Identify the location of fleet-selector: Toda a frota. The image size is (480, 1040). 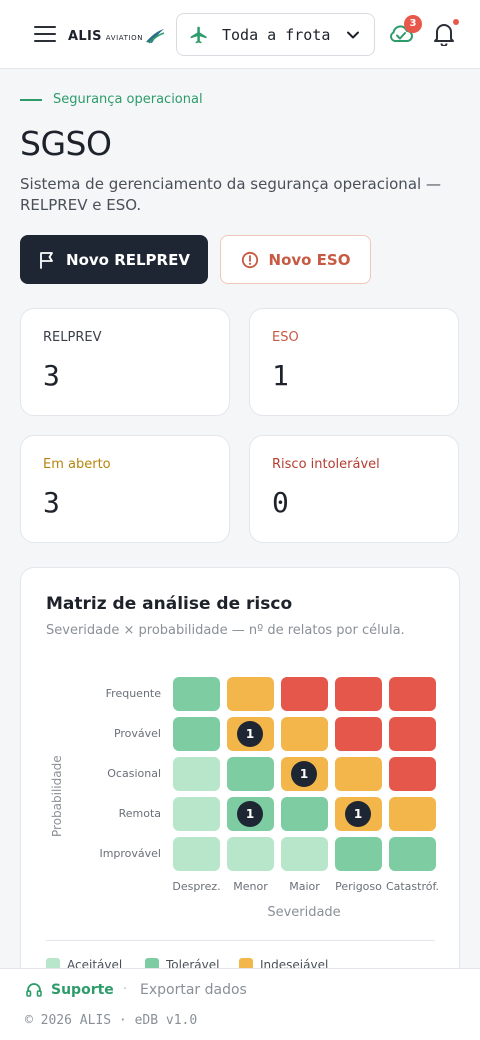
(275, 34).